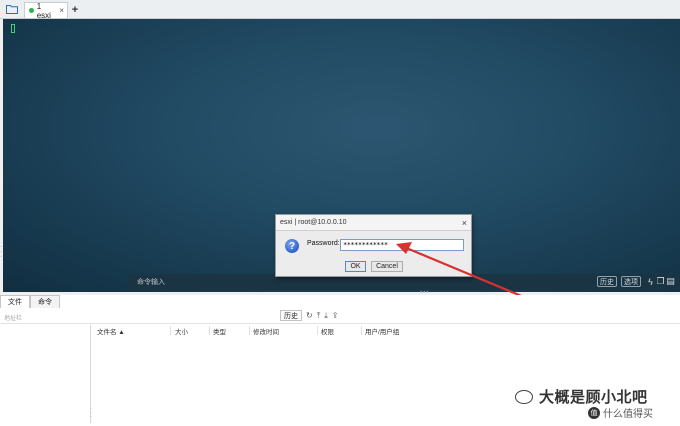  Describe the element at coordinates (607, 281) in the screenshot. I see `history-button: 历史` at that location.